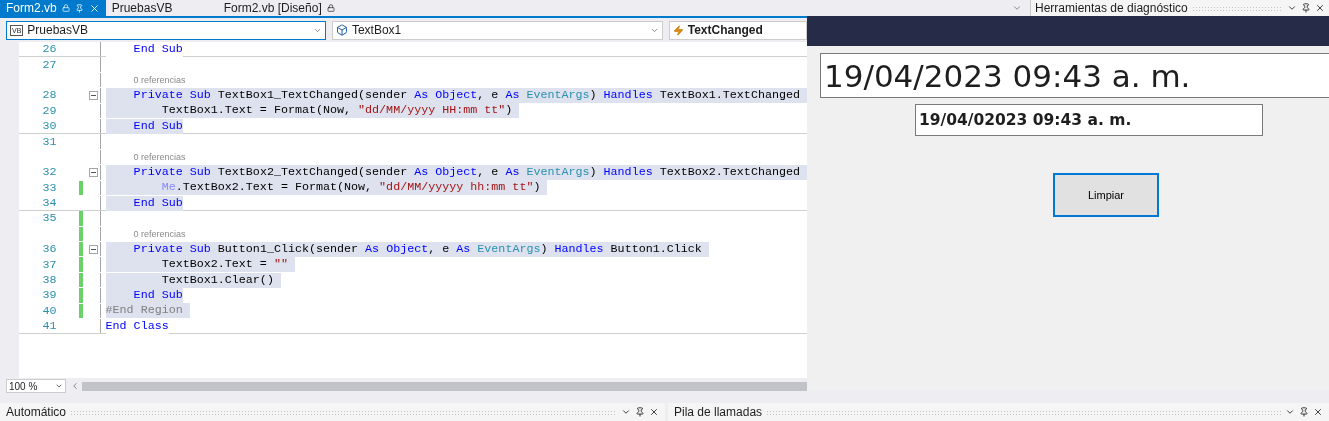  I want to click on line-number: 41, so click(49, 326).